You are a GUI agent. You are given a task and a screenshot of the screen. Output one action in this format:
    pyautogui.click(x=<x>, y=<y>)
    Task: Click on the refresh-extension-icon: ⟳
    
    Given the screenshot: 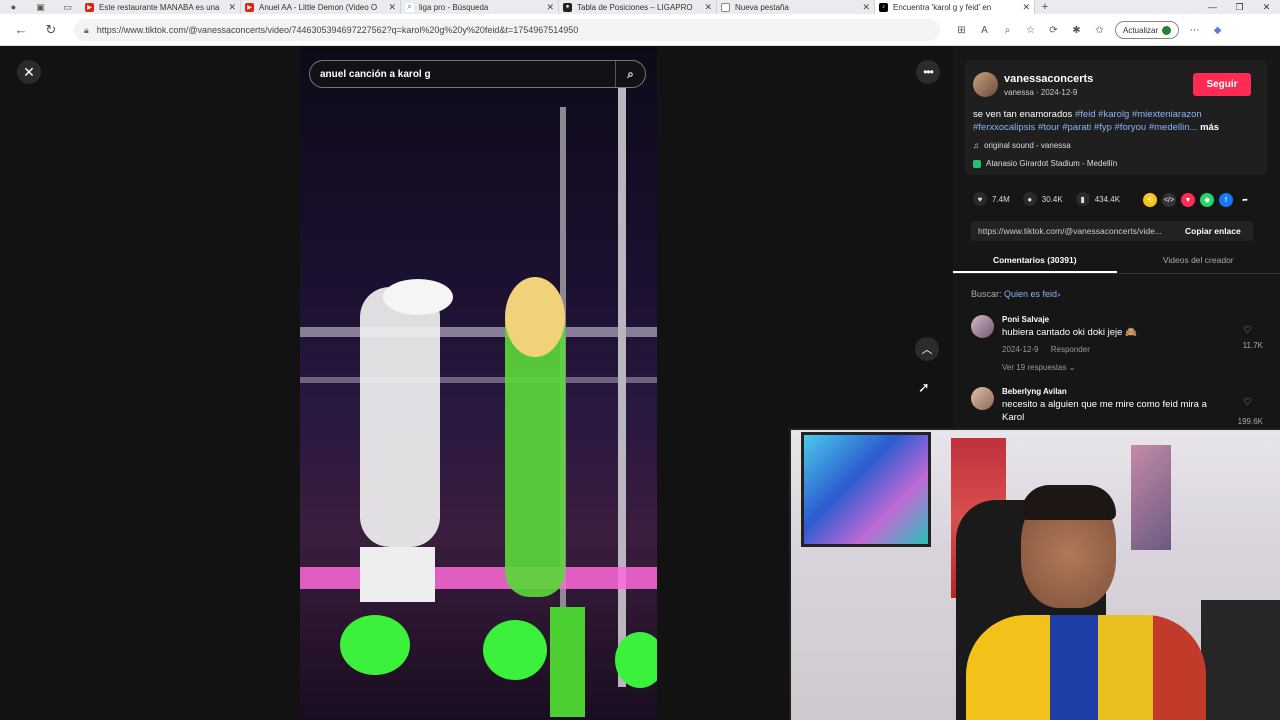 What is the action you would take?
    pyautogui.click(x=1053, y=30)
    